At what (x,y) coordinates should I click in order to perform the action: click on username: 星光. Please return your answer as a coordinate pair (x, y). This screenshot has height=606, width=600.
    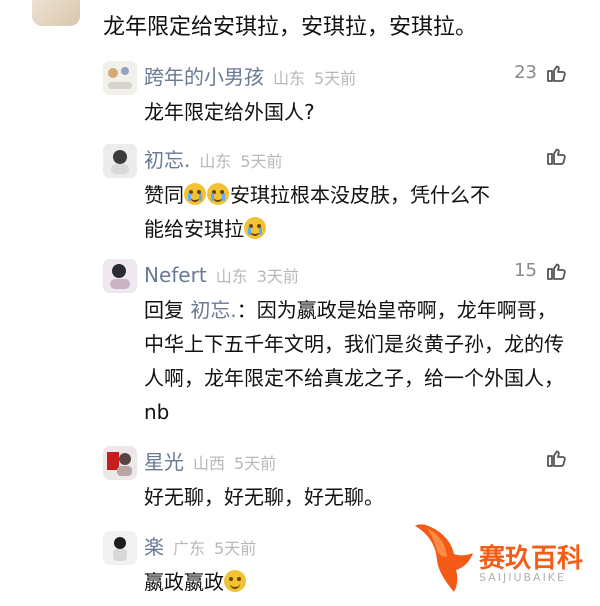
    Looking at the image, I should click on (164, 462).